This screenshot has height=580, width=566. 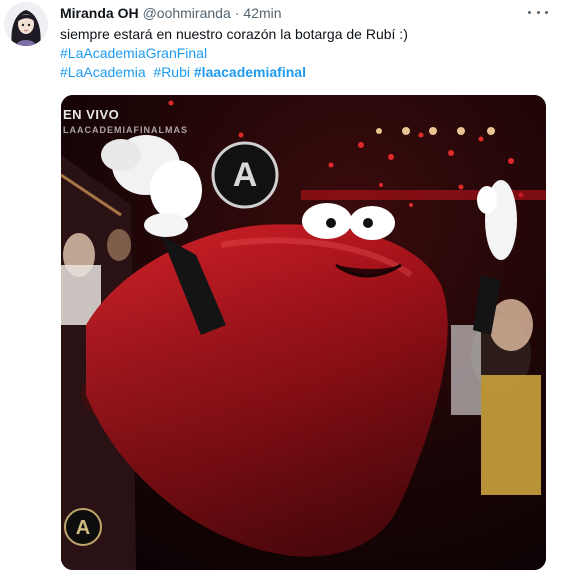 What do you see at coordinates (245, 175) in the screenshot?
I see `logo-letter: A` at bounding box center [245, 175].